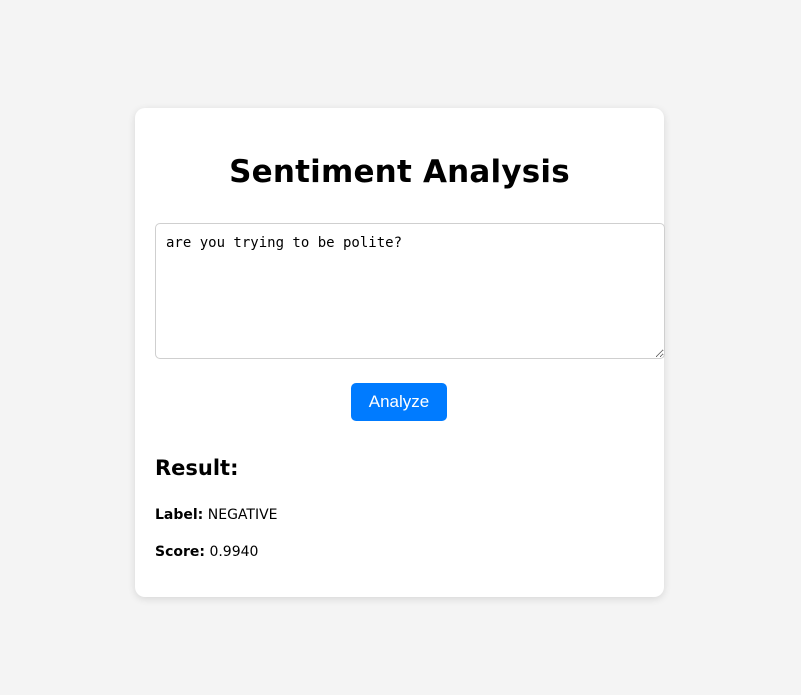 This screenshot has width=801, height=695. What do you see at coordinates (197, 468) in the screenshot?
I see `result-heading: Result:` at bounding box center [197, 468].